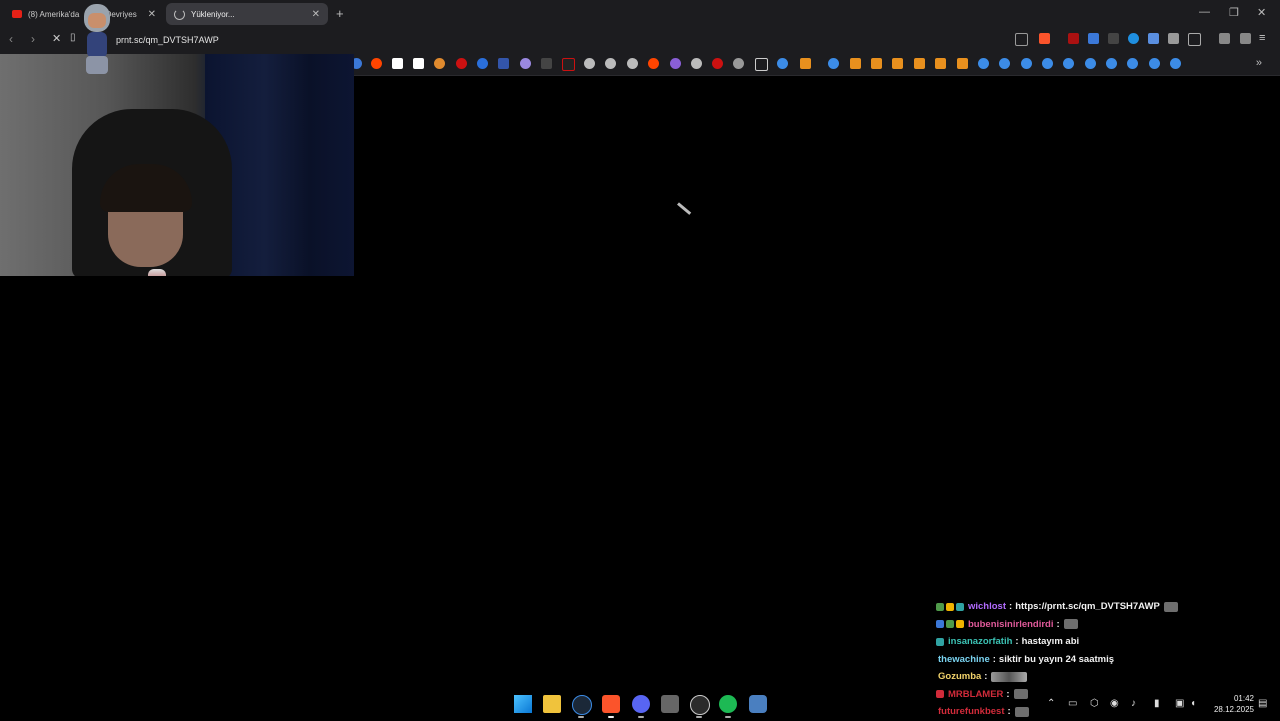 The width and height of the screenshot is (1280, 721). Describe the element at coordinates (523, 704) in the screenshot. I see `windows-start-icon` at that location.